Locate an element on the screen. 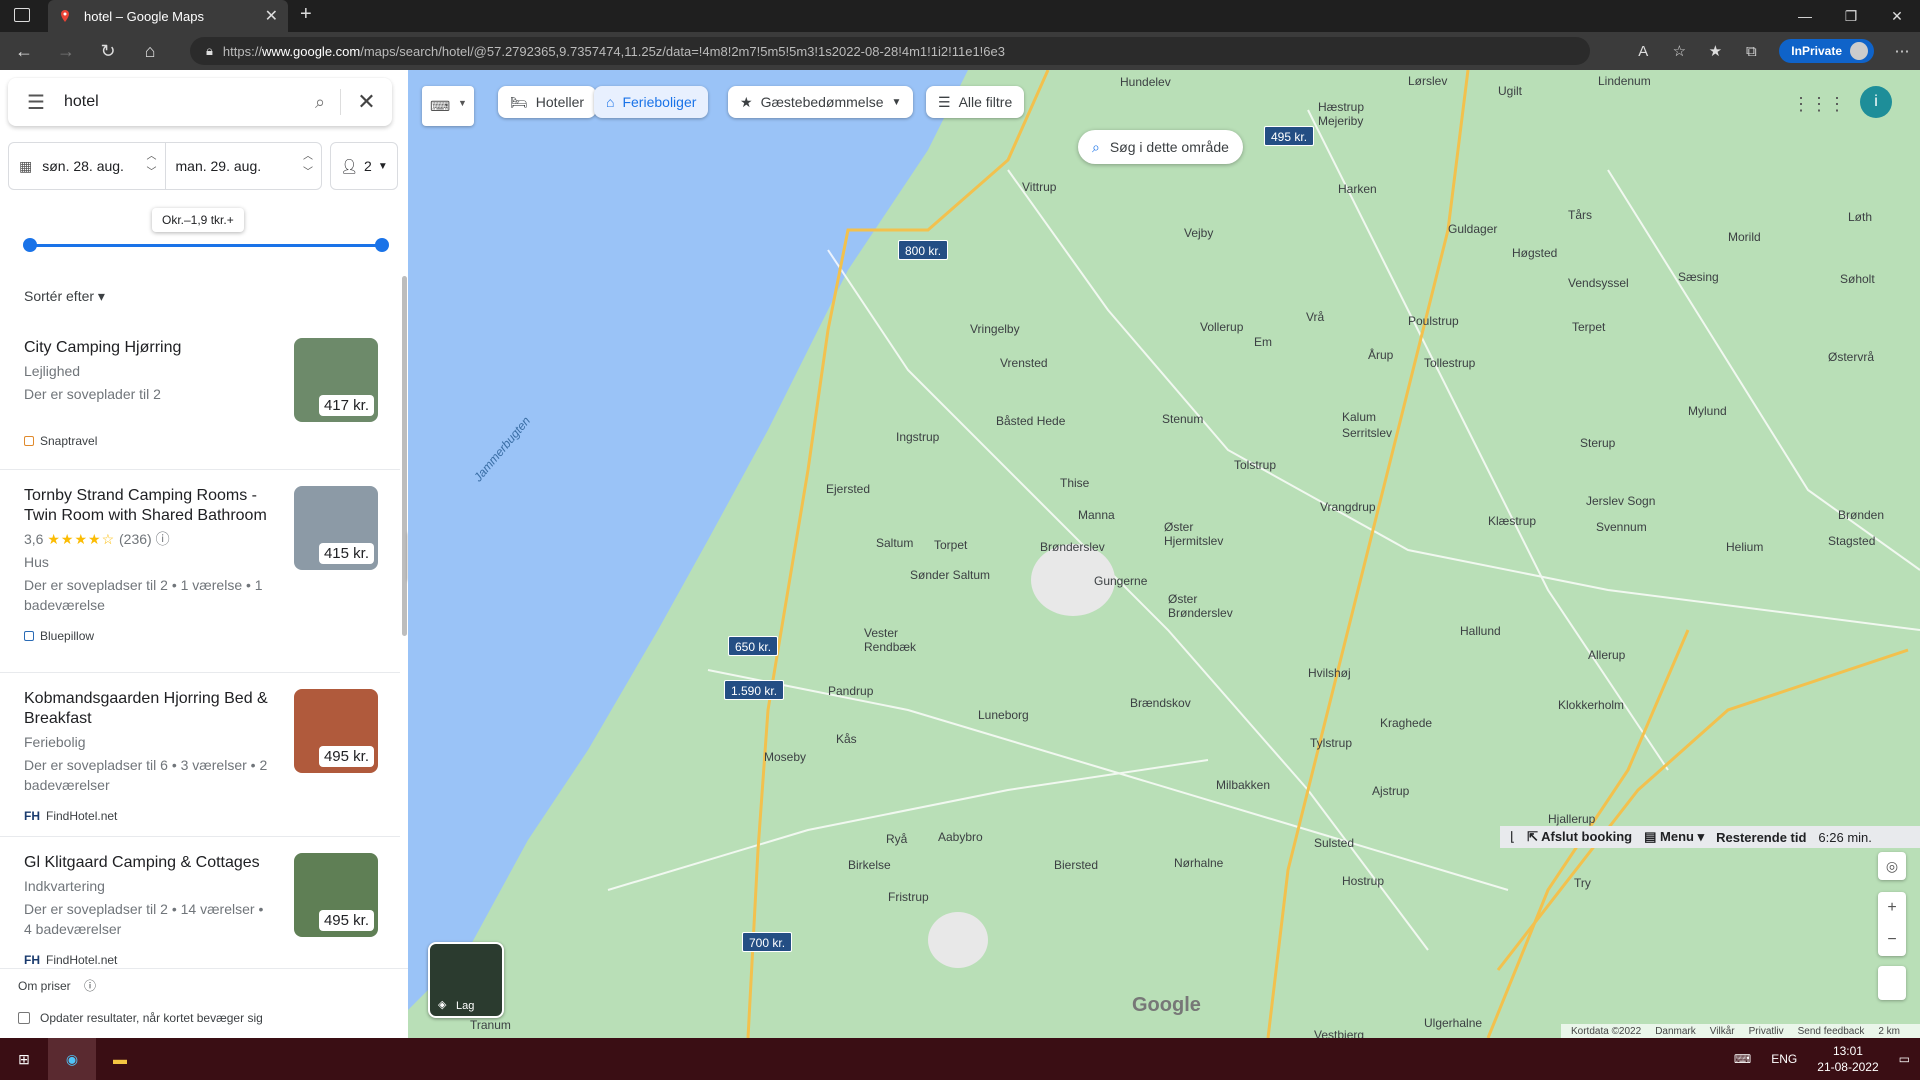 The image size is (1920, 1080). language-indicator: ENG is located at coordinates (1784, 1059).